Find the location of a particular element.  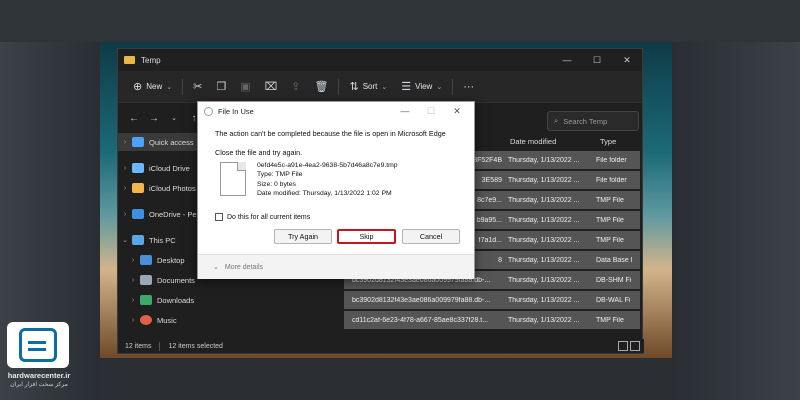

dialog-title: File In Use is located at coordinates (236, 111).